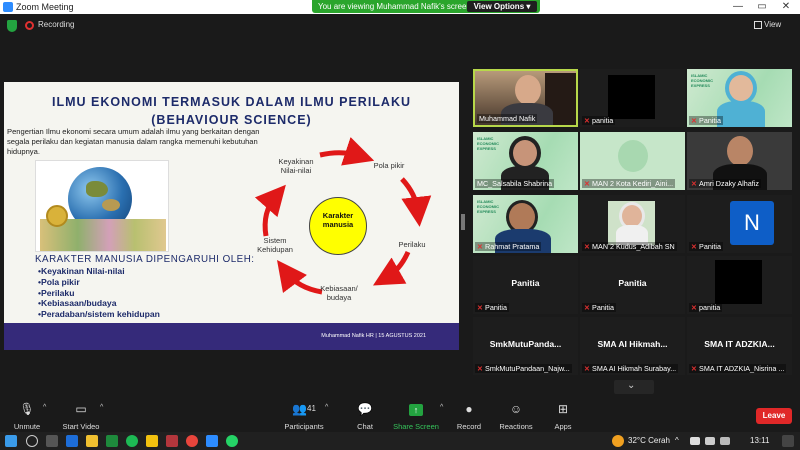 Image resolution: width=800 pixels, height=450 pixels. What do you see at coordinates (416, 410) in the screenshot?
I see `share-screen-icon: ↑` at bounding box center [416, 410].